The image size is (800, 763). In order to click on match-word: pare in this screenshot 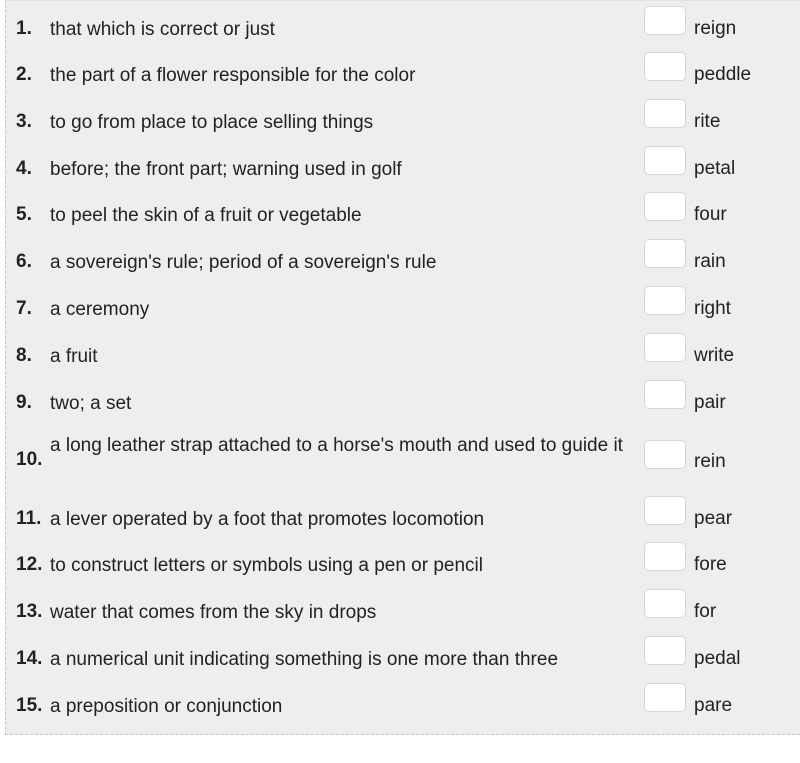, I will do `click(713, 705)`.